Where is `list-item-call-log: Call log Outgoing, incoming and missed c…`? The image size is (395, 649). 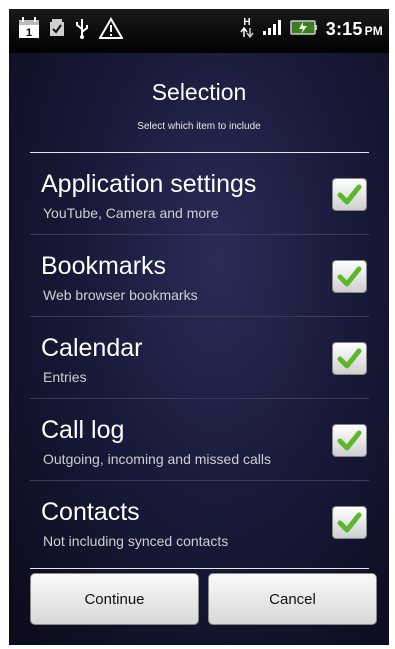
list-item-call-log: Call log Outgoing, incoming and missed c… is located at coordinates (199, 440).